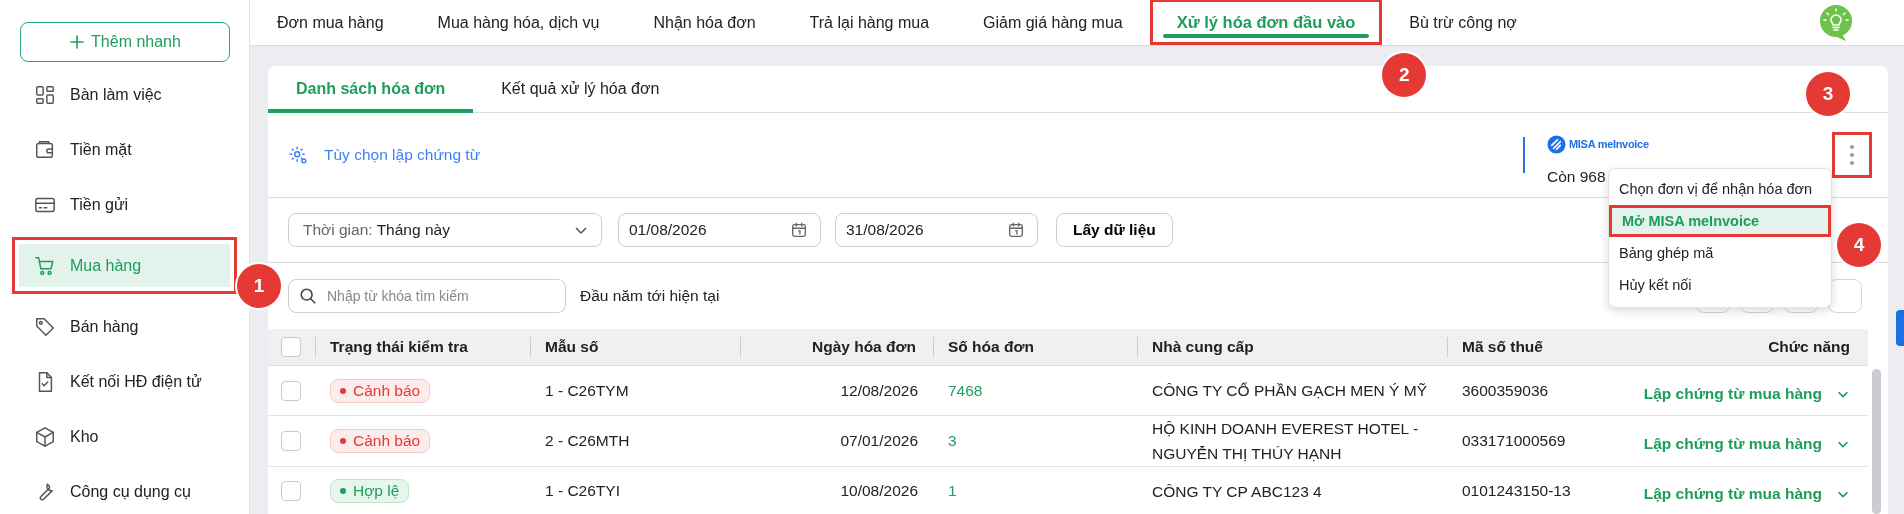  What do you see at coordinates (259, 286) in the screenshot?
I see `step-badge: 1` at bounding box center [259, 286].